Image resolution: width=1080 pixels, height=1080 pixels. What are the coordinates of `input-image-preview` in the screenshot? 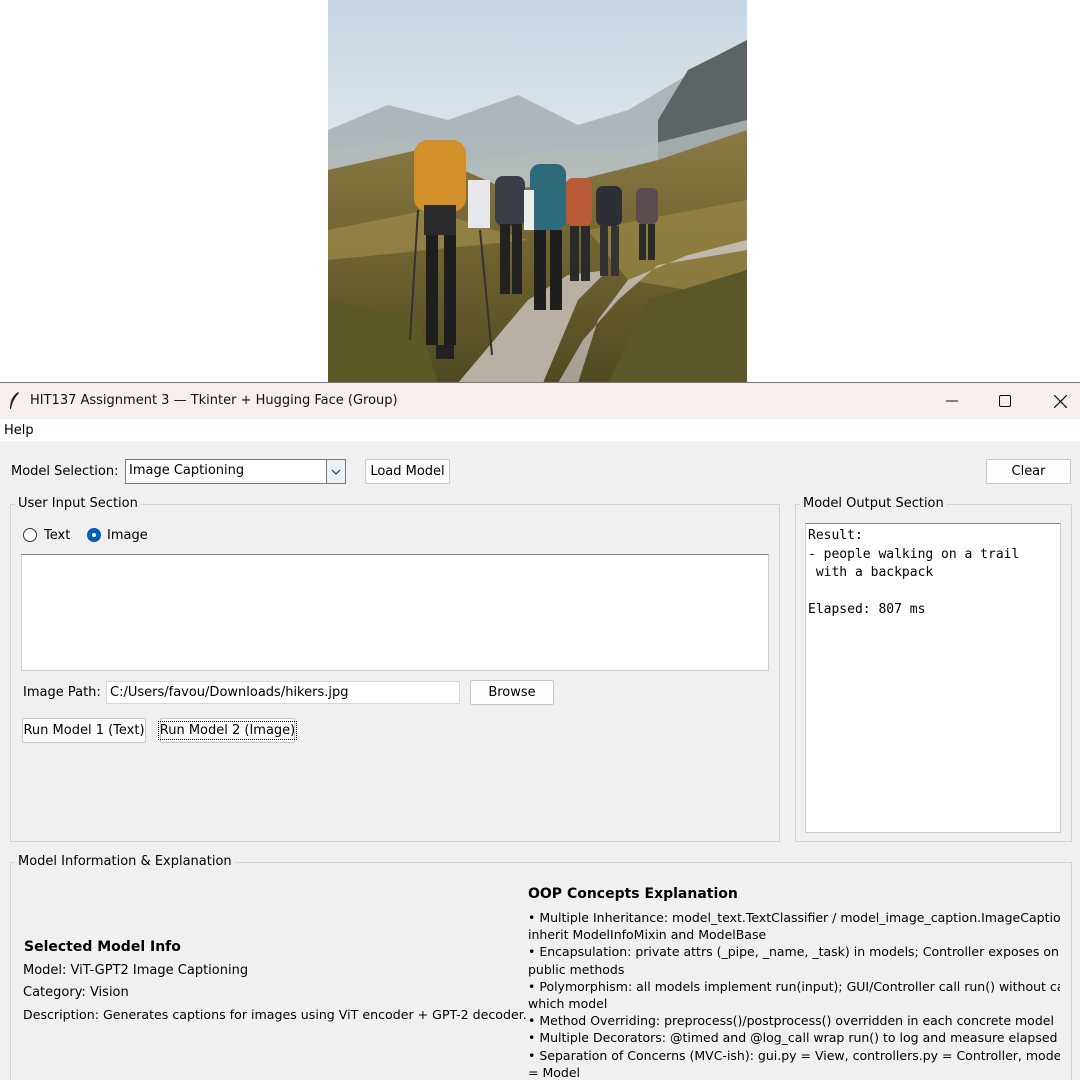 It's located at (537, 191).